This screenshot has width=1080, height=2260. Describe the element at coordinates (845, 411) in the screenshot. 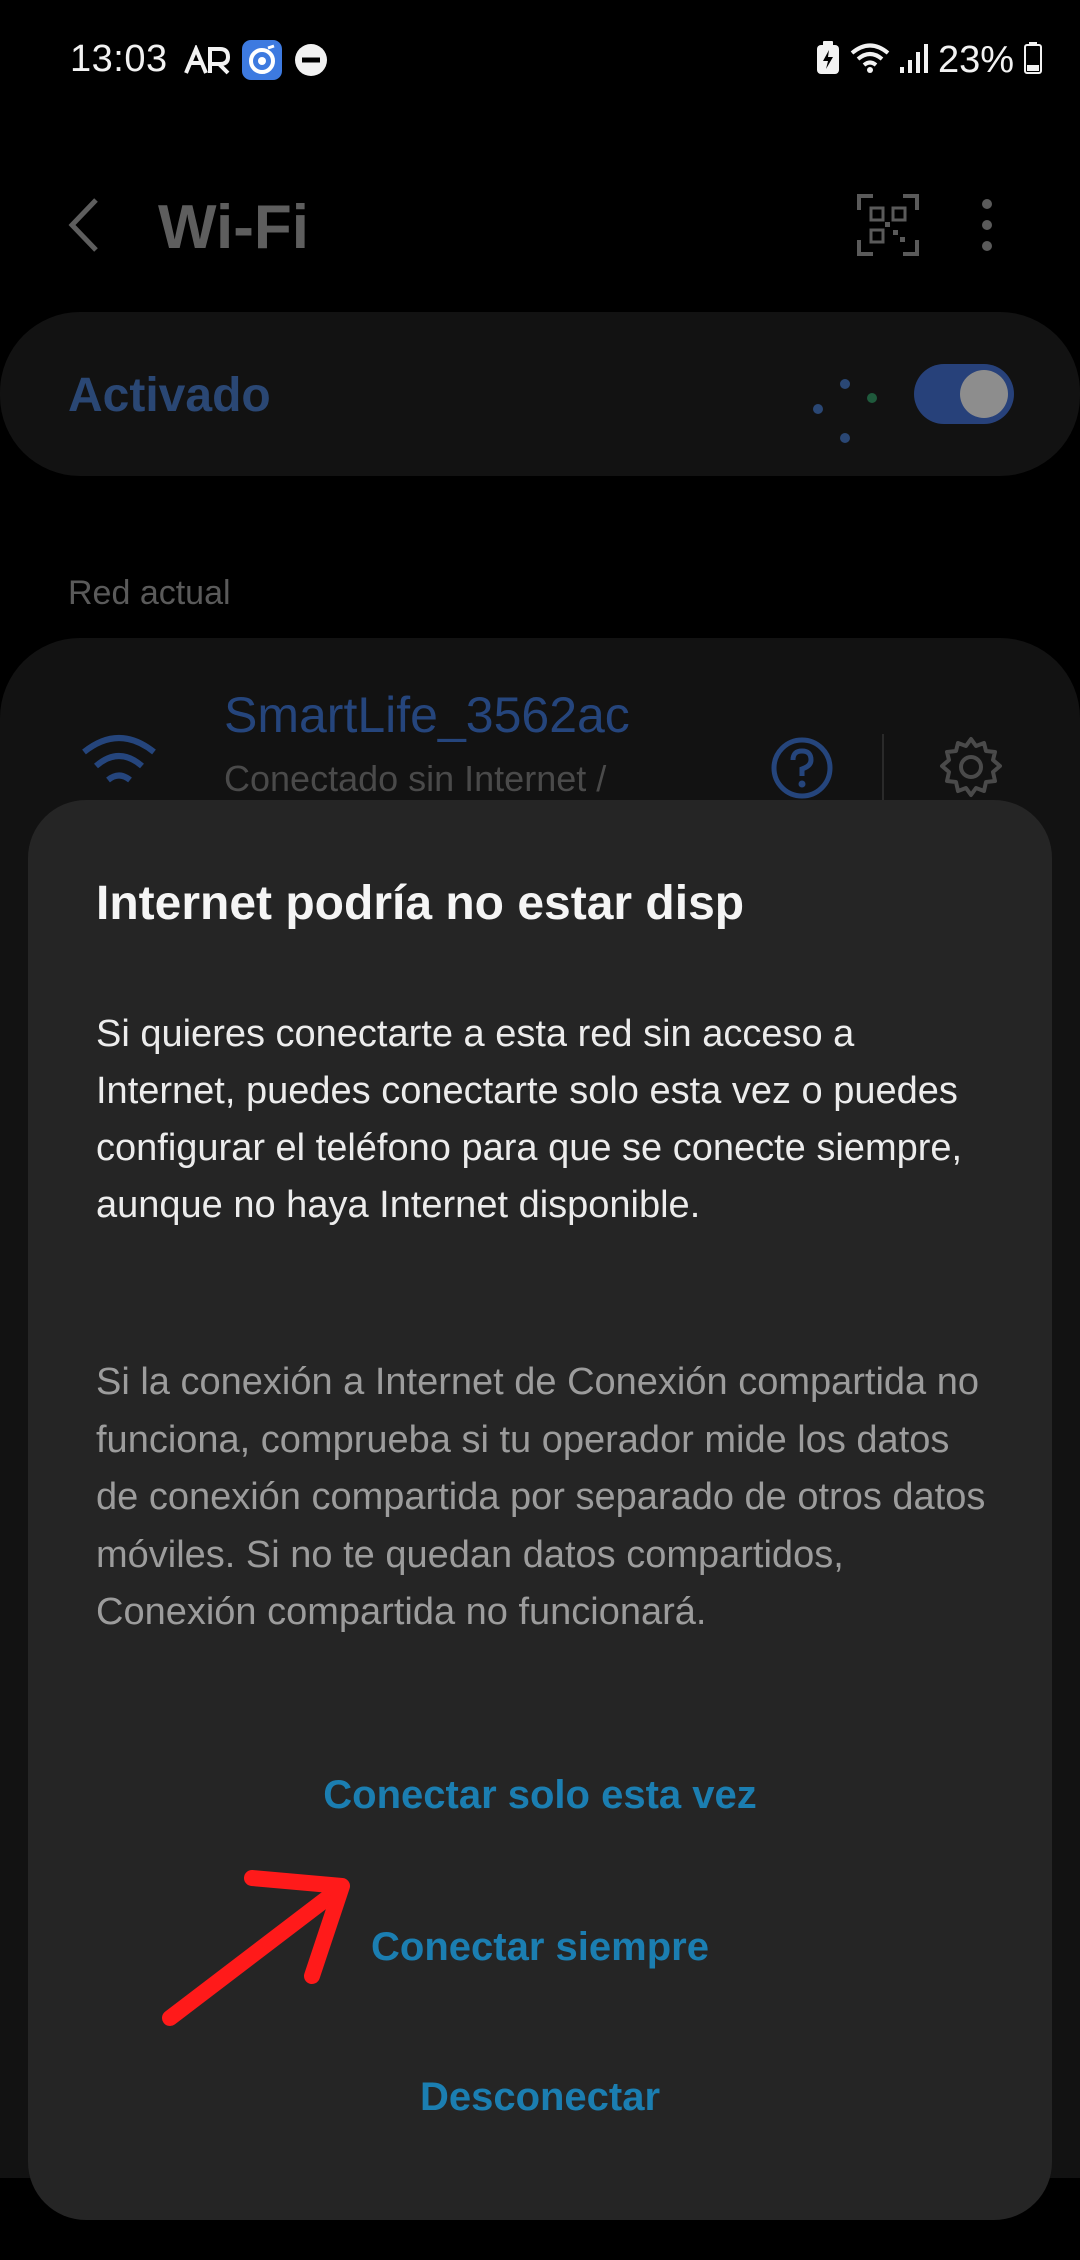

I see `scanning-icon` at that location.